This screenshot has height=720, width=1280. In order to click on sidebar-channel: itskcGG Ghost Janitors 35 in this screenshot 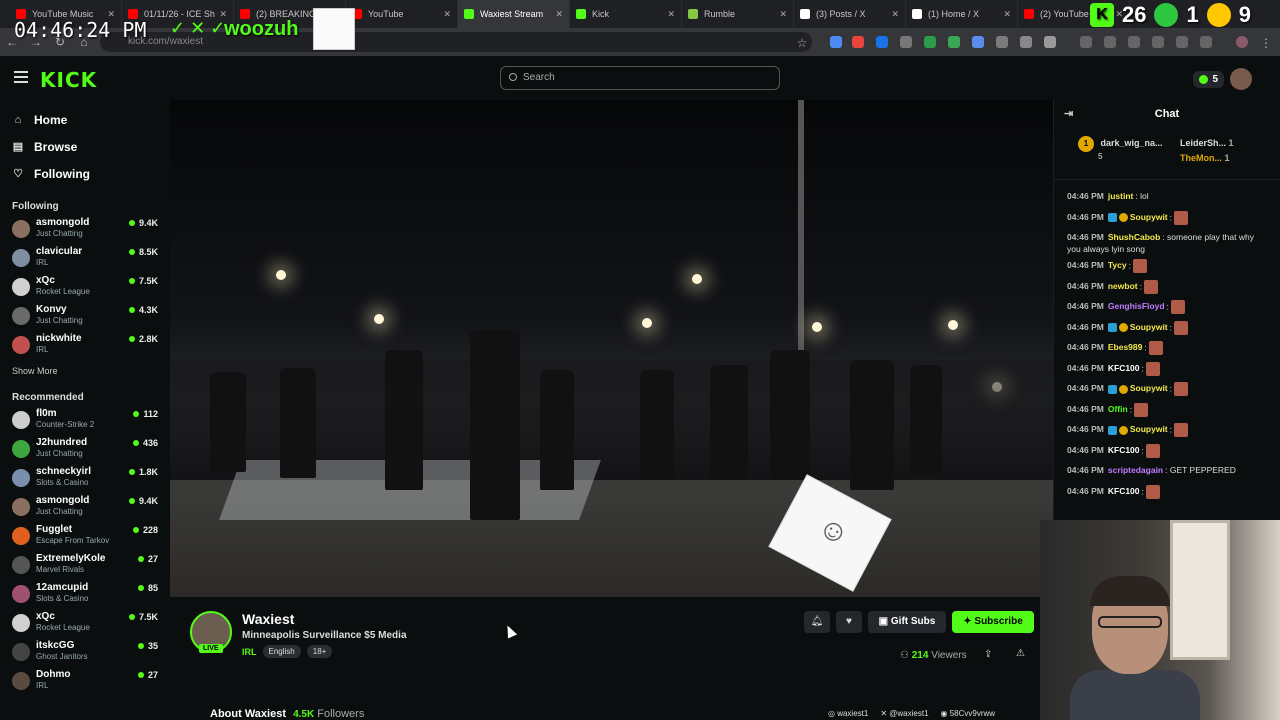, I will do `click(85, 654)`.